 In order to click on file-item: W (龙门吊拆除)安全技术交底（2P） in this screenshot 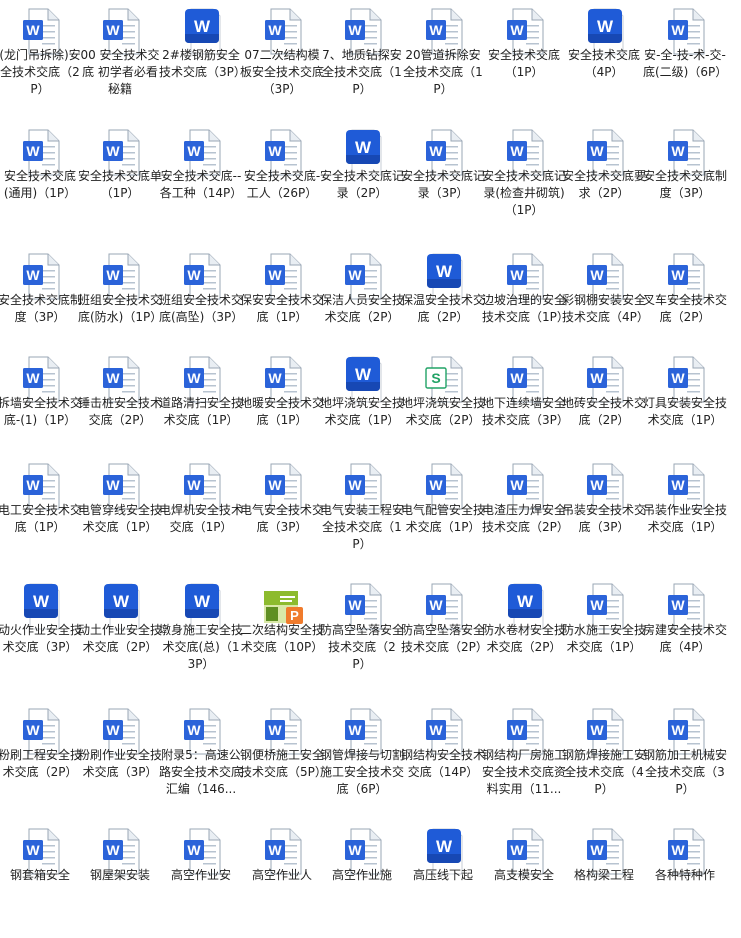, I will do `click(40, 60)`.